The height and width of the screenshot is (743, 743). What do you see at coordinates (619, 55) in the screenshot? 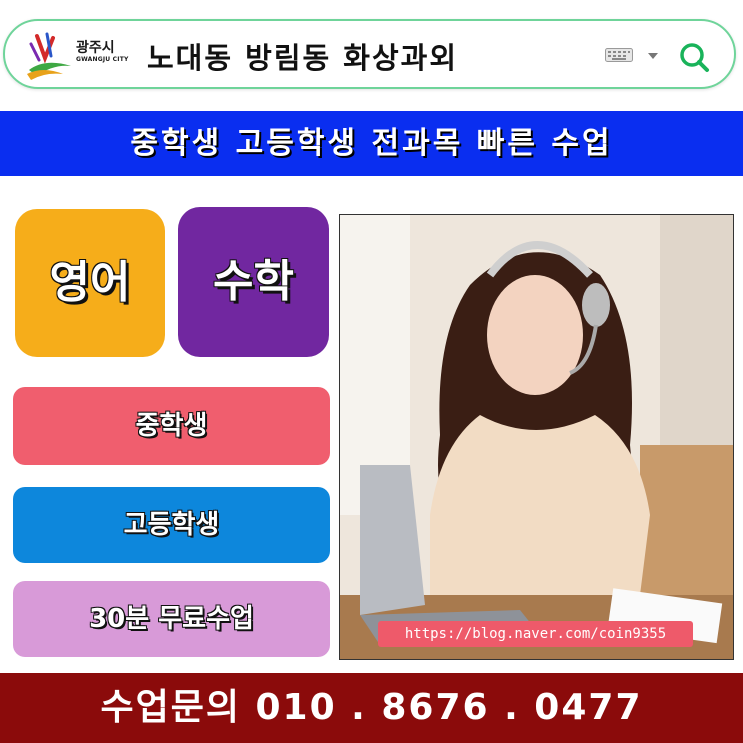
I see `keyboard-icon` at bounding box center [619, 55].